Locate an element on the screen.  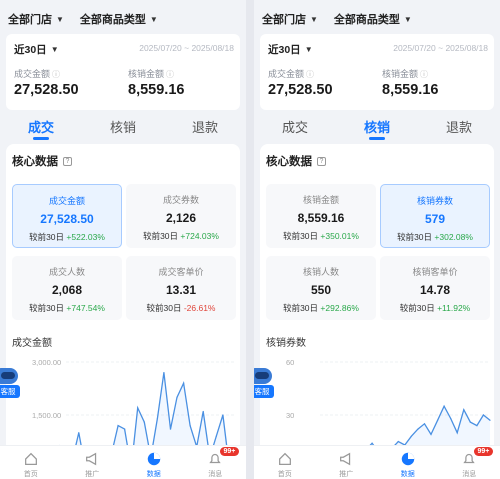
metric-card: 核销金额 8,559.16 较前30日 +350.01% is located at coordinates (321, 216).